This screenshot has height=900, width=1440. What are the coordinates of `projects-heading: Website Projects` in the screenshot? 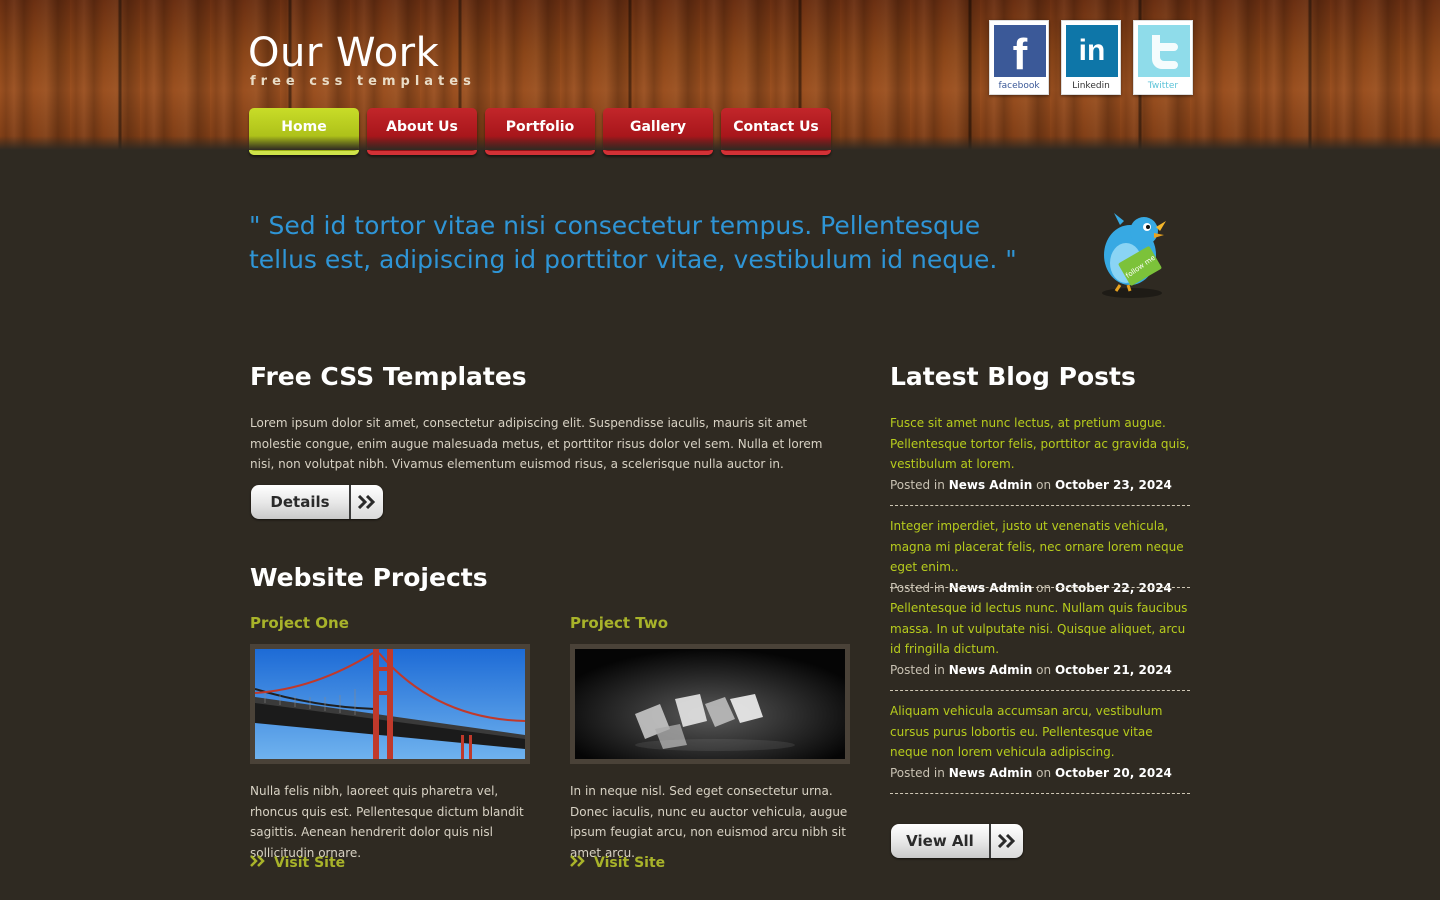 It's located at (369, 577).